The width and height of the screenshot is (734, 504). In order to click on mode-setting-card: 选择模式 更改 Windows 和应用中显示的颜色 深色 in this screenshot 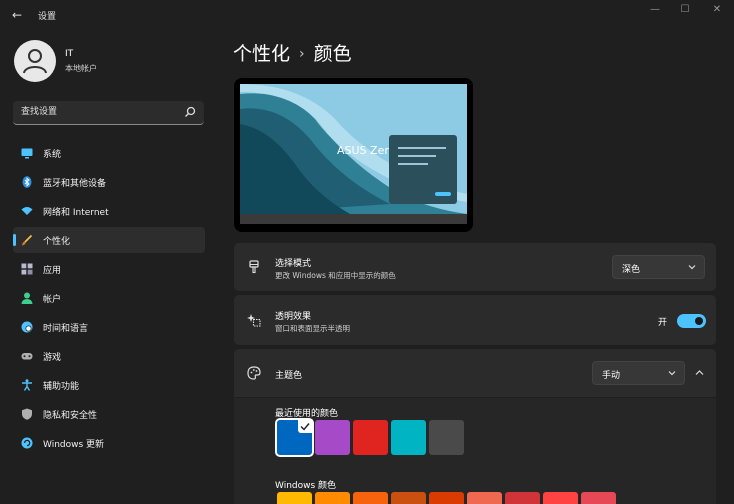, I will do `click(475, 267)`.